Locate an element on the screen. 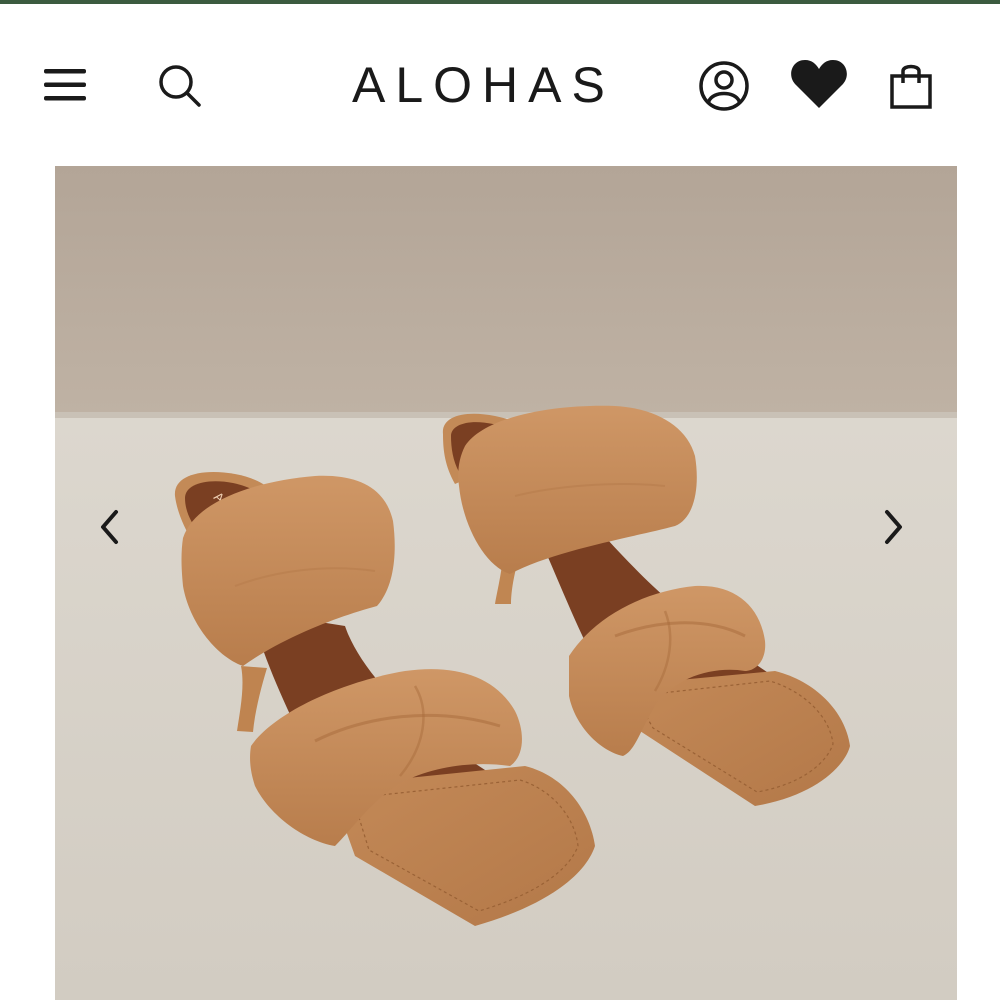 This screenshot has width=1000, height=1000. chevron-right-icon is located at coordinates (893, 527).